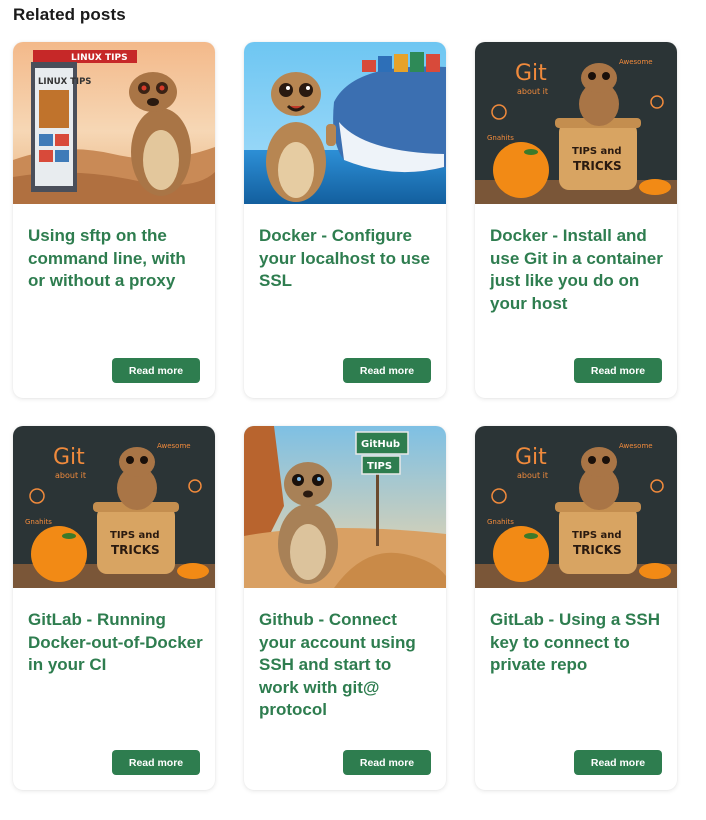 The width and height of the screenshot is (706, 820). I want to click on svg-text: TIPS, so click(379, 466).